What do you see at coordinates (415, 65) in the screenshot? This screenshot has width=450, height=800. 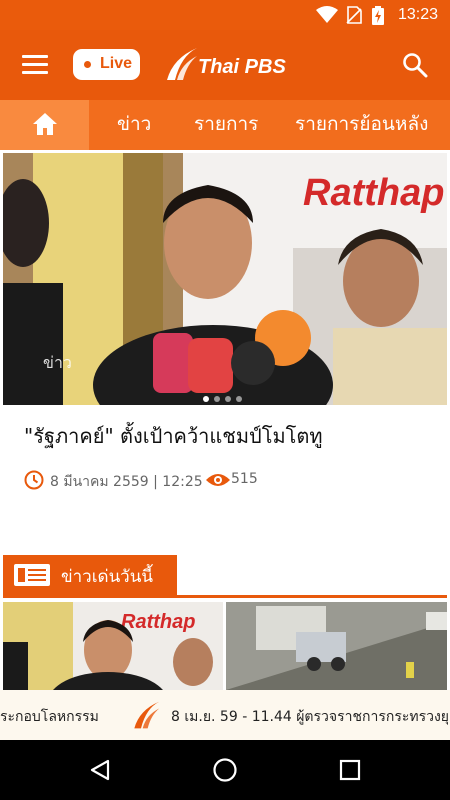 I see `search-icon` at bounding box center [415, 65].